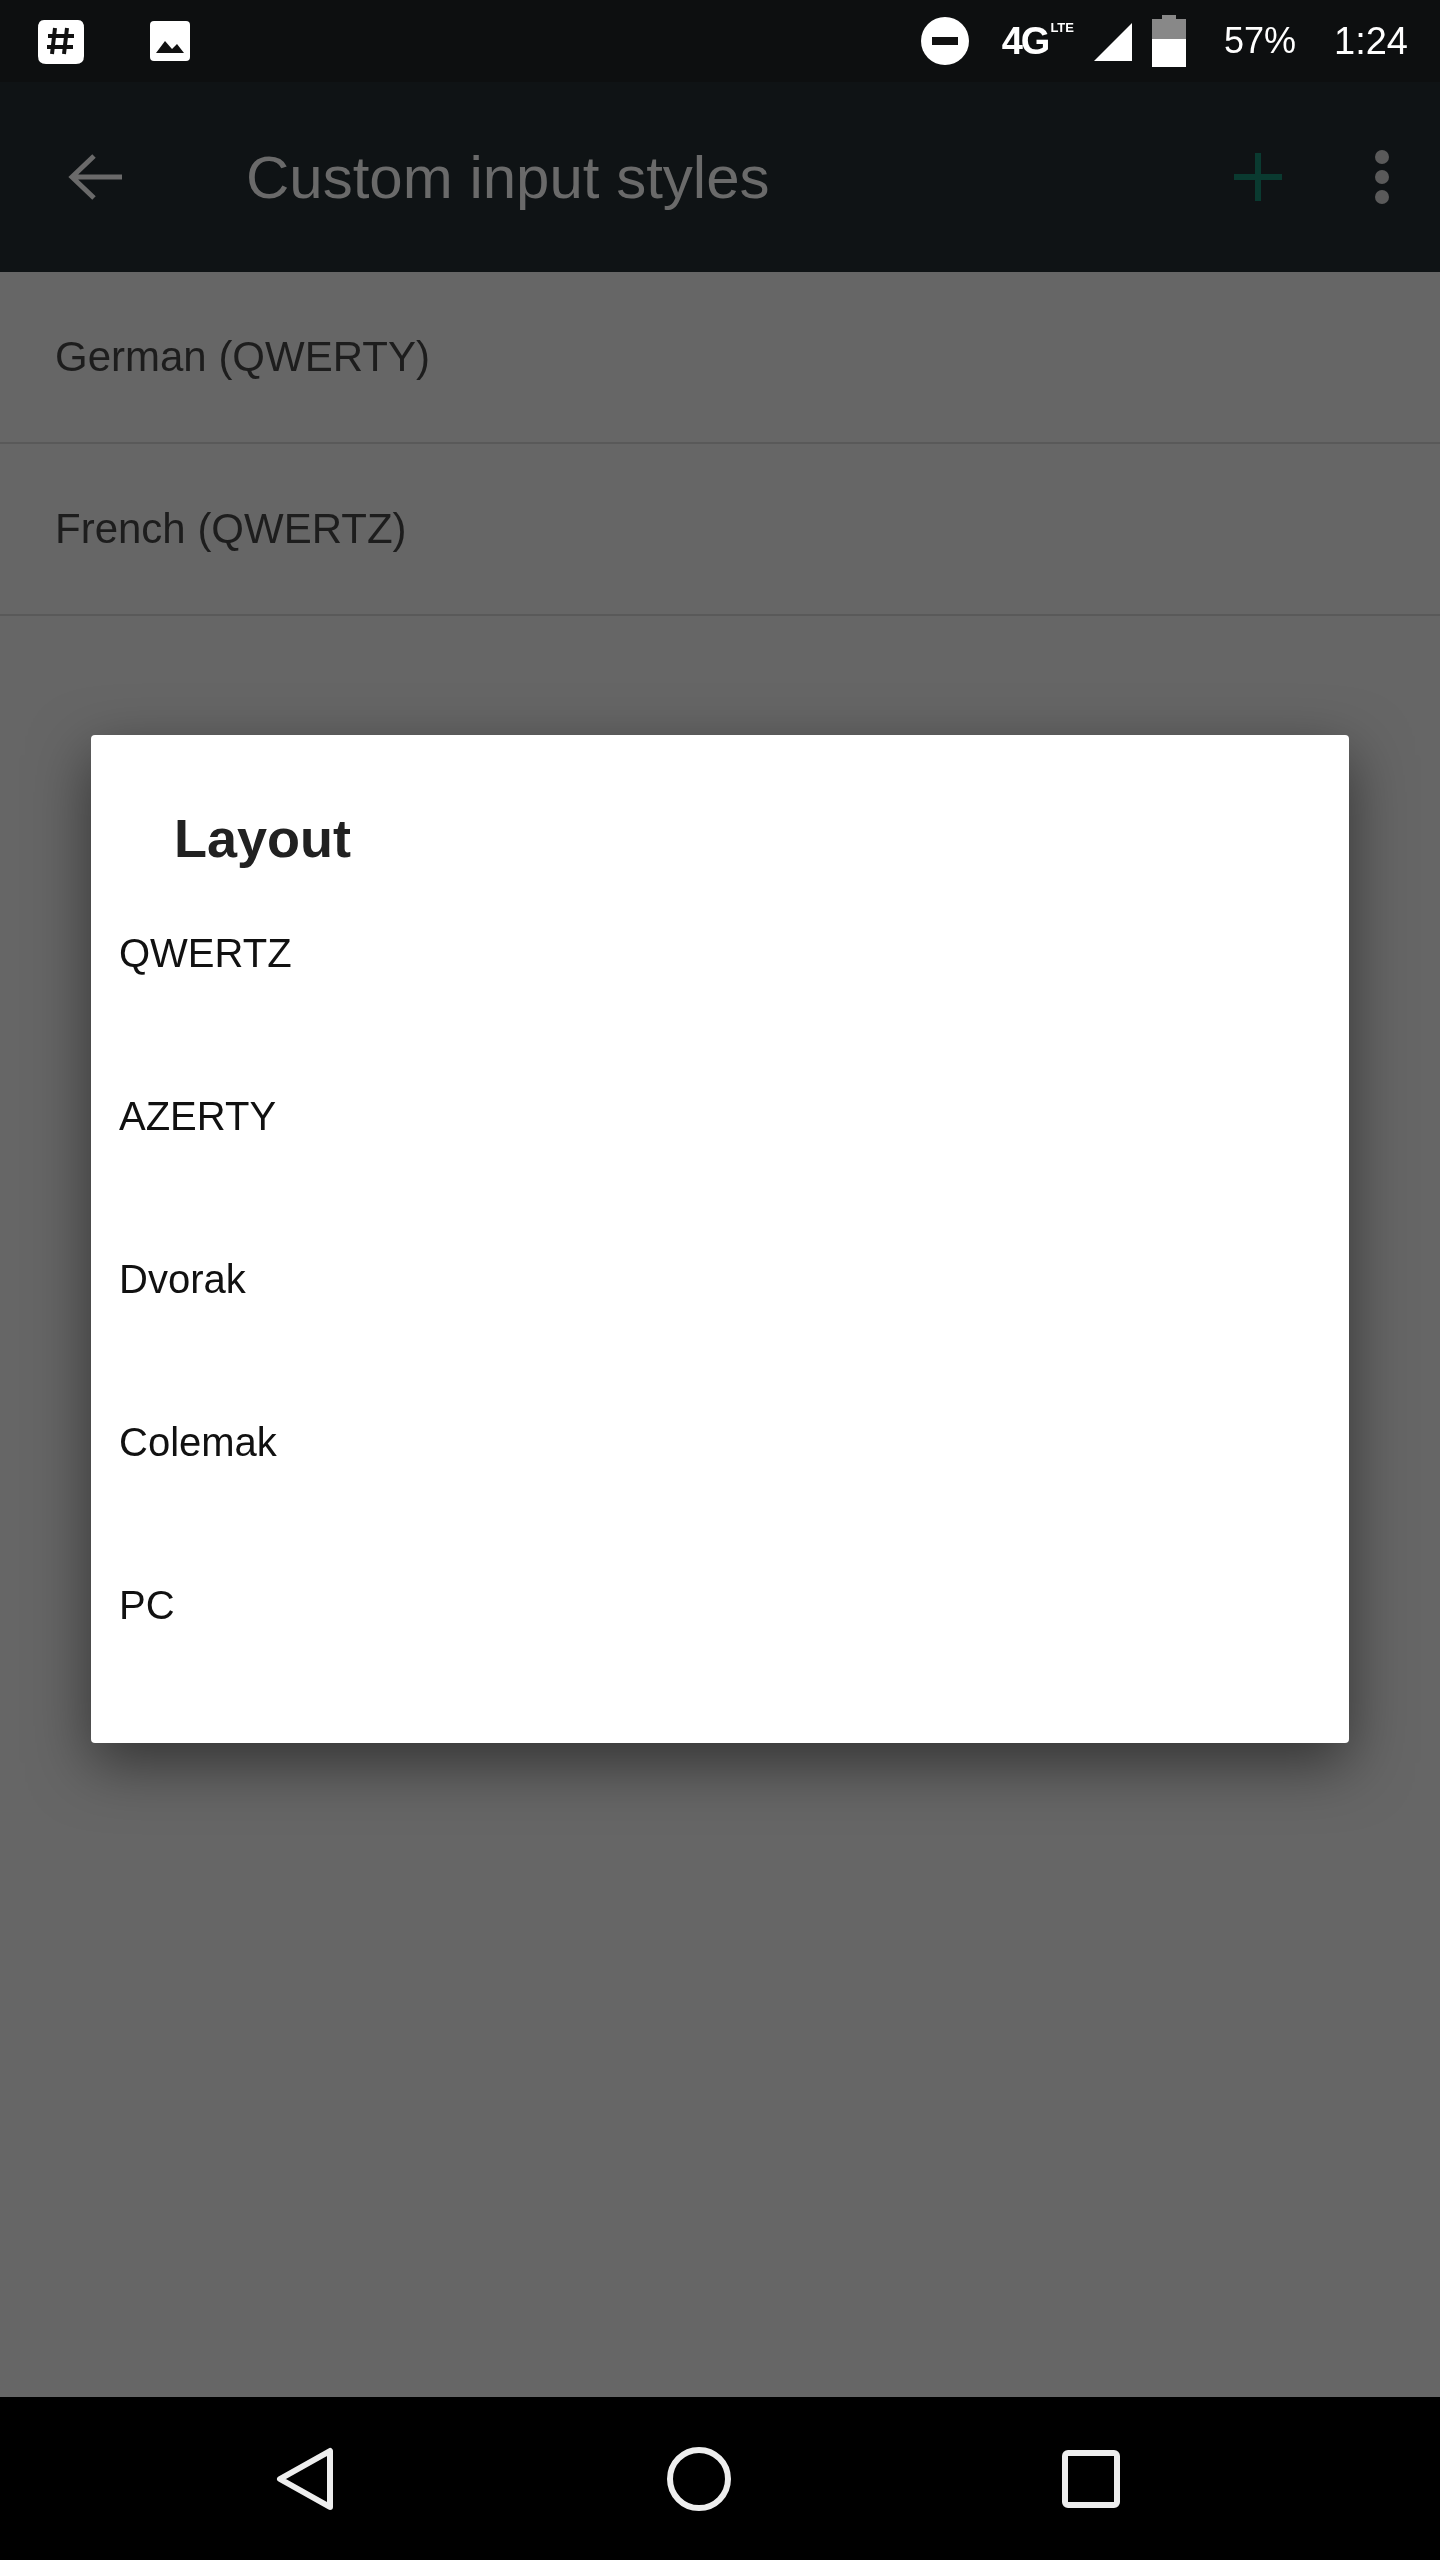 This screenshot has width=1440, height=2560. Describe the element at coordinates (1062, 27) in the screenshot. I see `network-sub-label: LTE` at that location.